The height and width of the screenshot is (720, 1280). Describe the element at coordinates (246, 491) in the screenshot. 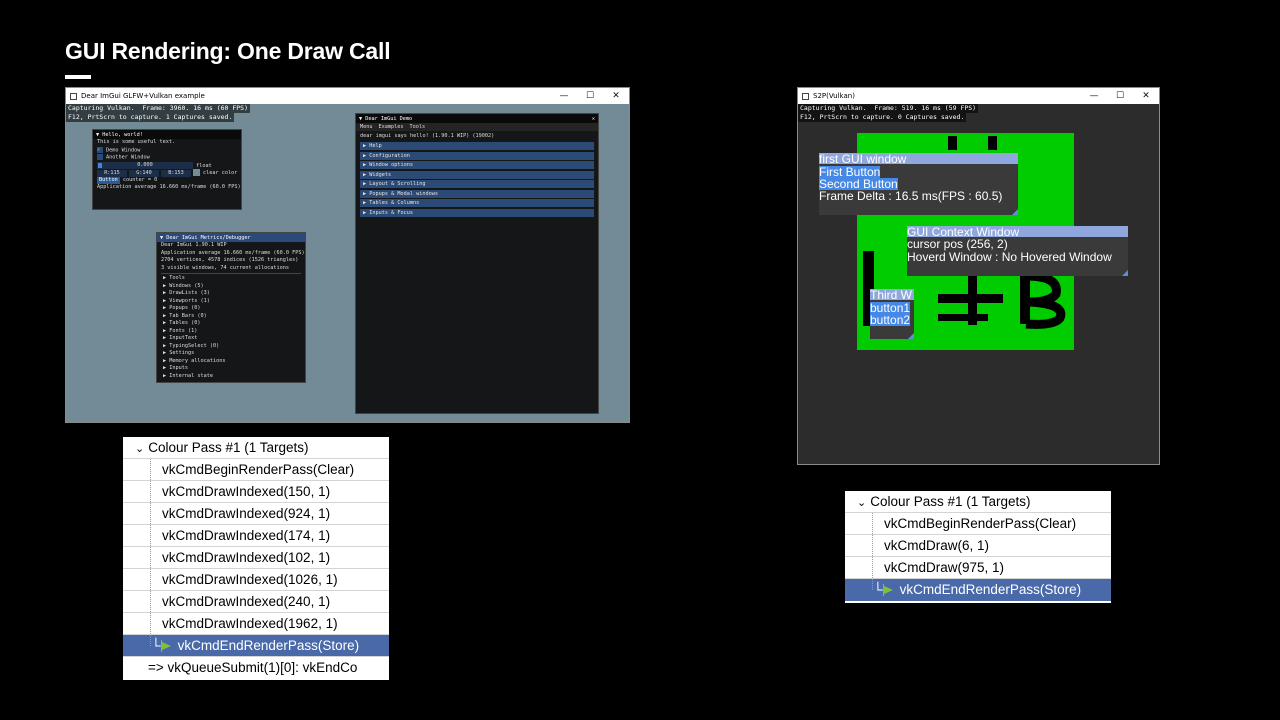

I see `event-label: vkCmdDrawIndexed(150, 1)` at that location.